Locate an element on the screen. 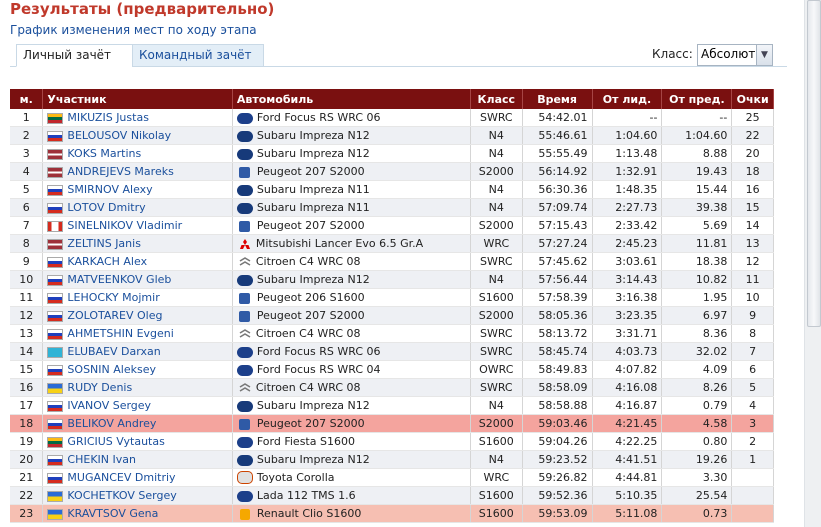  tab-team: Командный зачёт is located at coordinates (198, 55).